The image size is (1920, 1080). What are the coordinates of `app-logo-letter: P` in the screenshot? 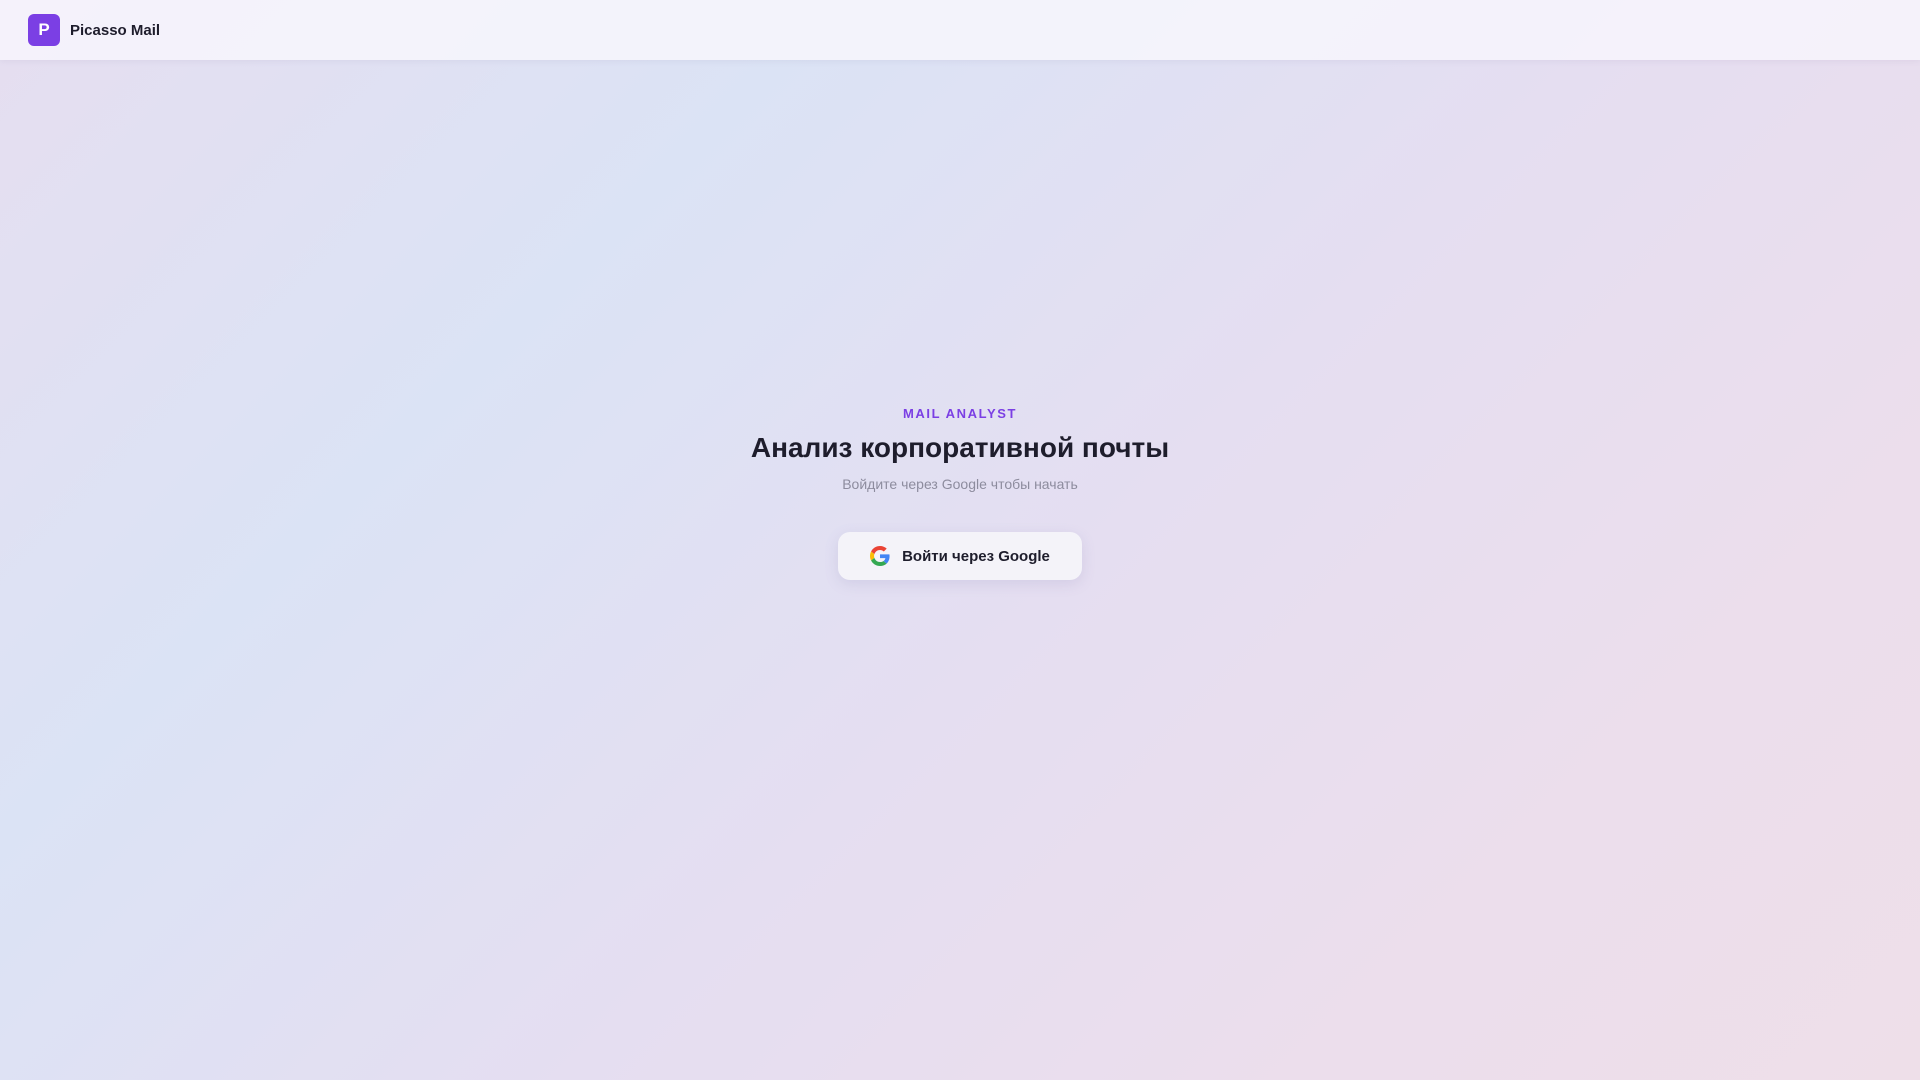 It's located at (44, 29).